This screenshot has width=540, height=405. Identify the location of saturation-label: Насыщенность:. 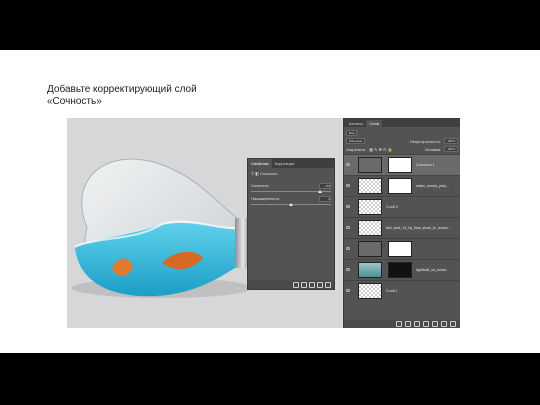
(266, 198).